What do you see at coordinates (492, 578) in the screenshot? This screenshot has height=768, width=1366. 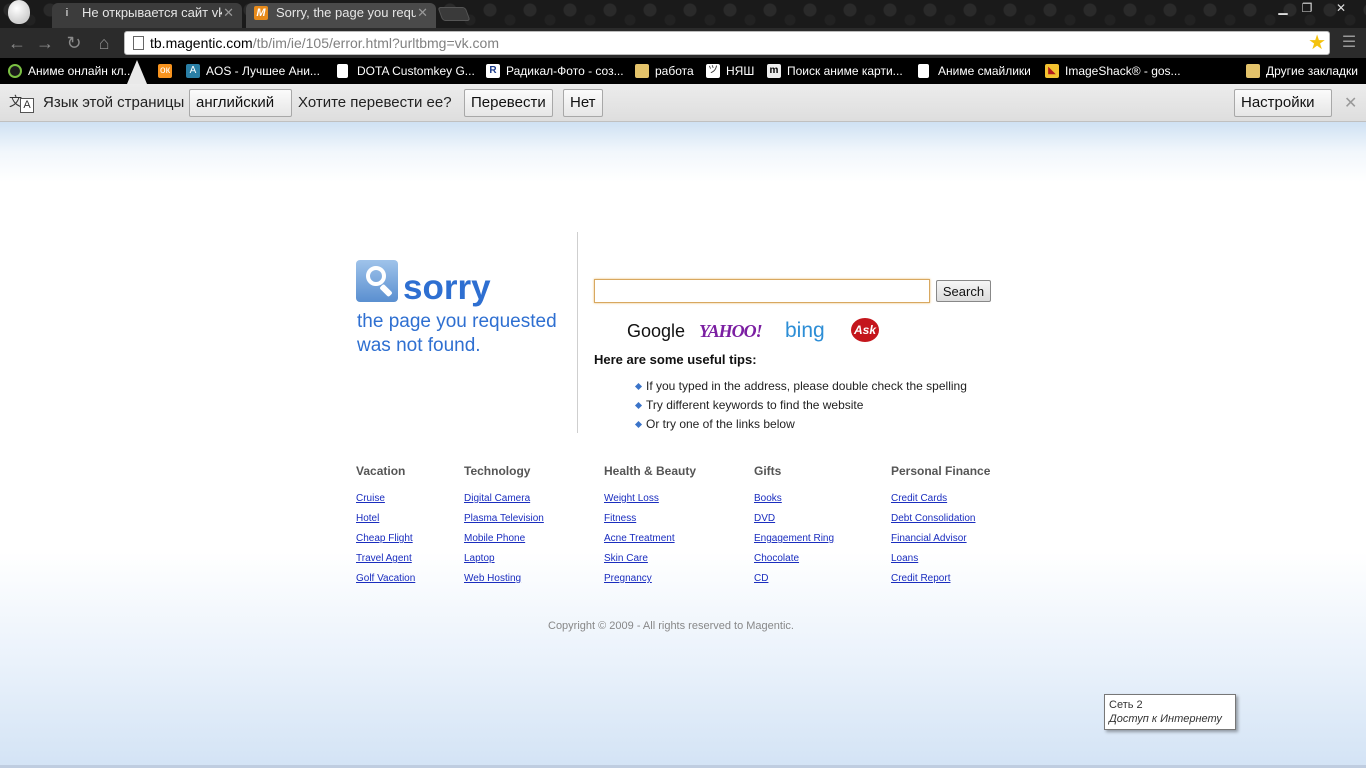 I see `category-link: Web Hosting` at bounding box center [492, 578].